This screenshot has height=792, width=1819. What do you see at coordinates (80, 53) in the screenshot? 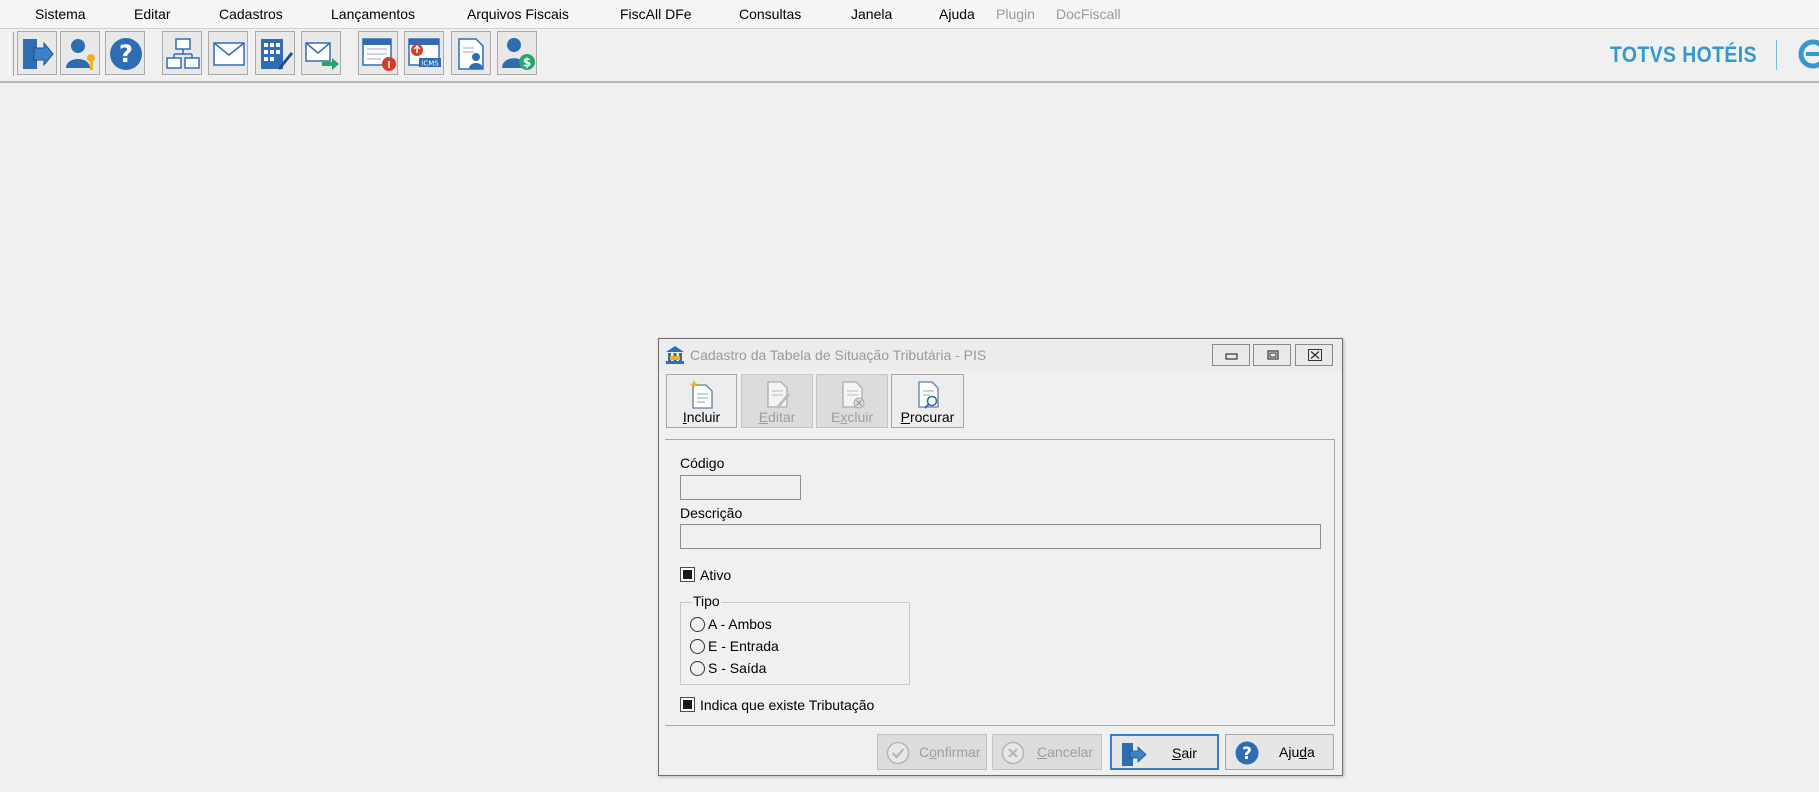
I see `toolbar-user-key-button` at bounding box center [80, 53].